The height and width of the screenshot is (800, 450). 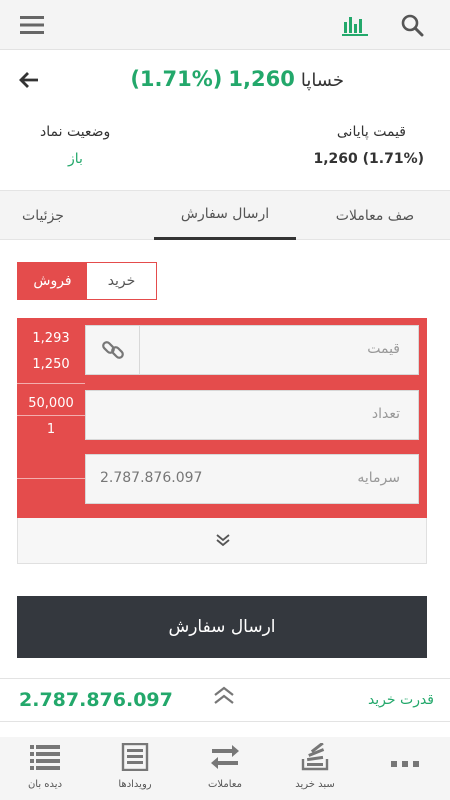 I want to click on swap-icon, so click(x=225, y=757).